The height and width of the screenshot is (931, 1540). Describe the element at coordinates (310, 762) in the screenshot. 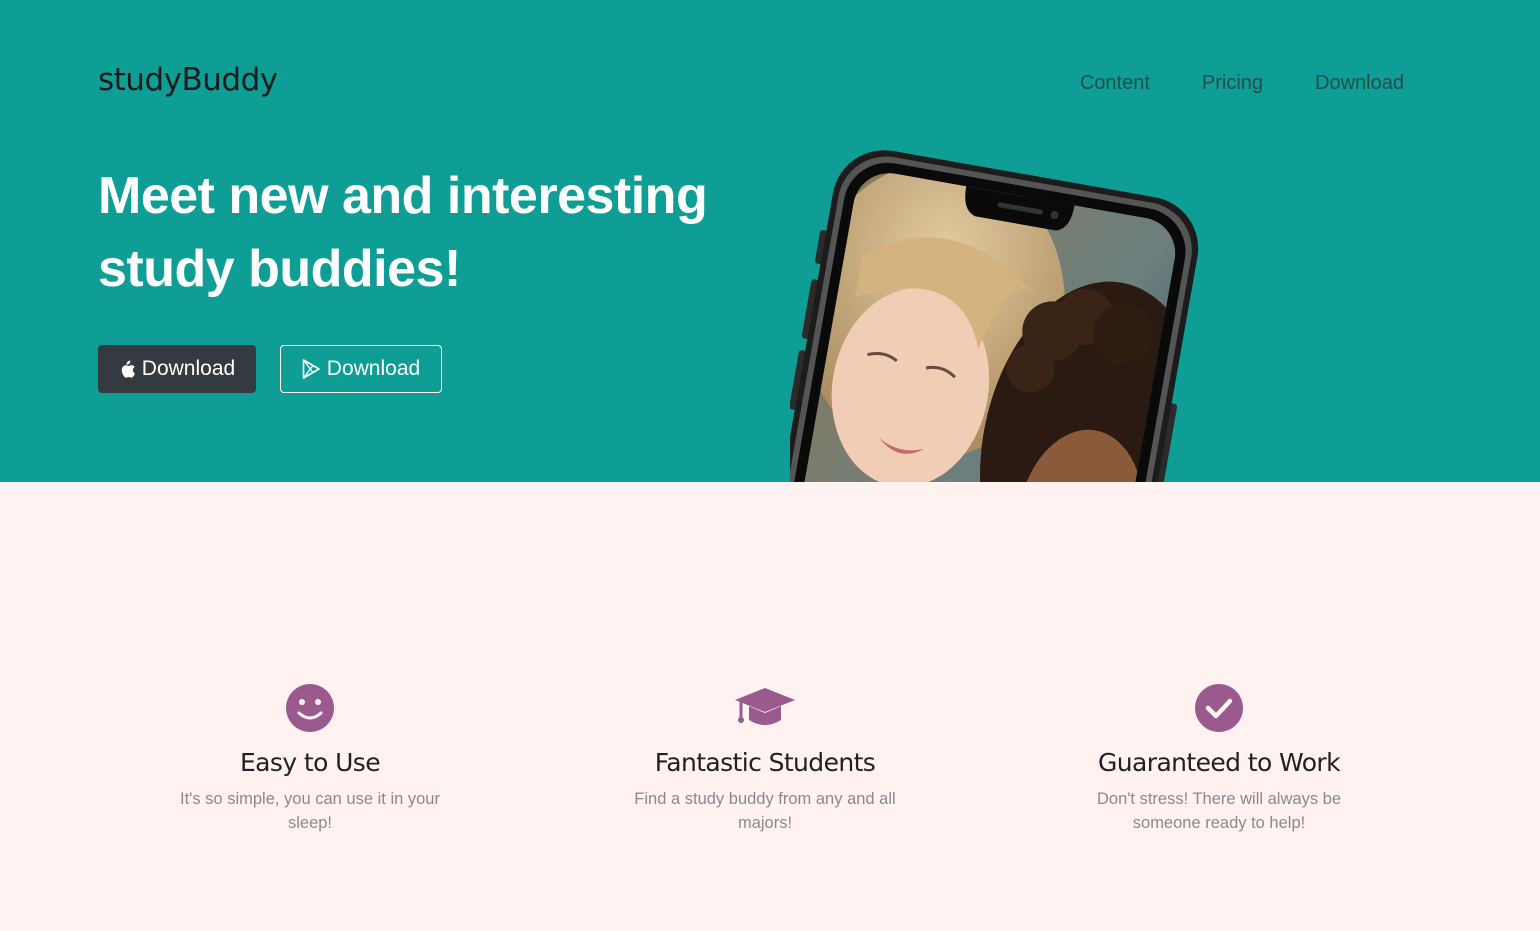

I see `feature-title: Easy to Use` at that location.